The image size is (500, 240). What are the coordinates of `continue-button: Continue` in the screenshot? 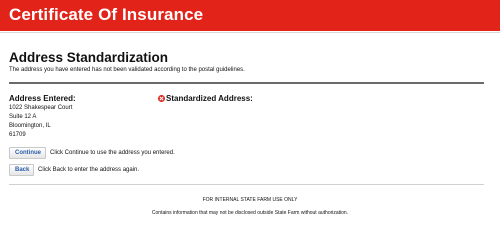 It's located at (27, 153).